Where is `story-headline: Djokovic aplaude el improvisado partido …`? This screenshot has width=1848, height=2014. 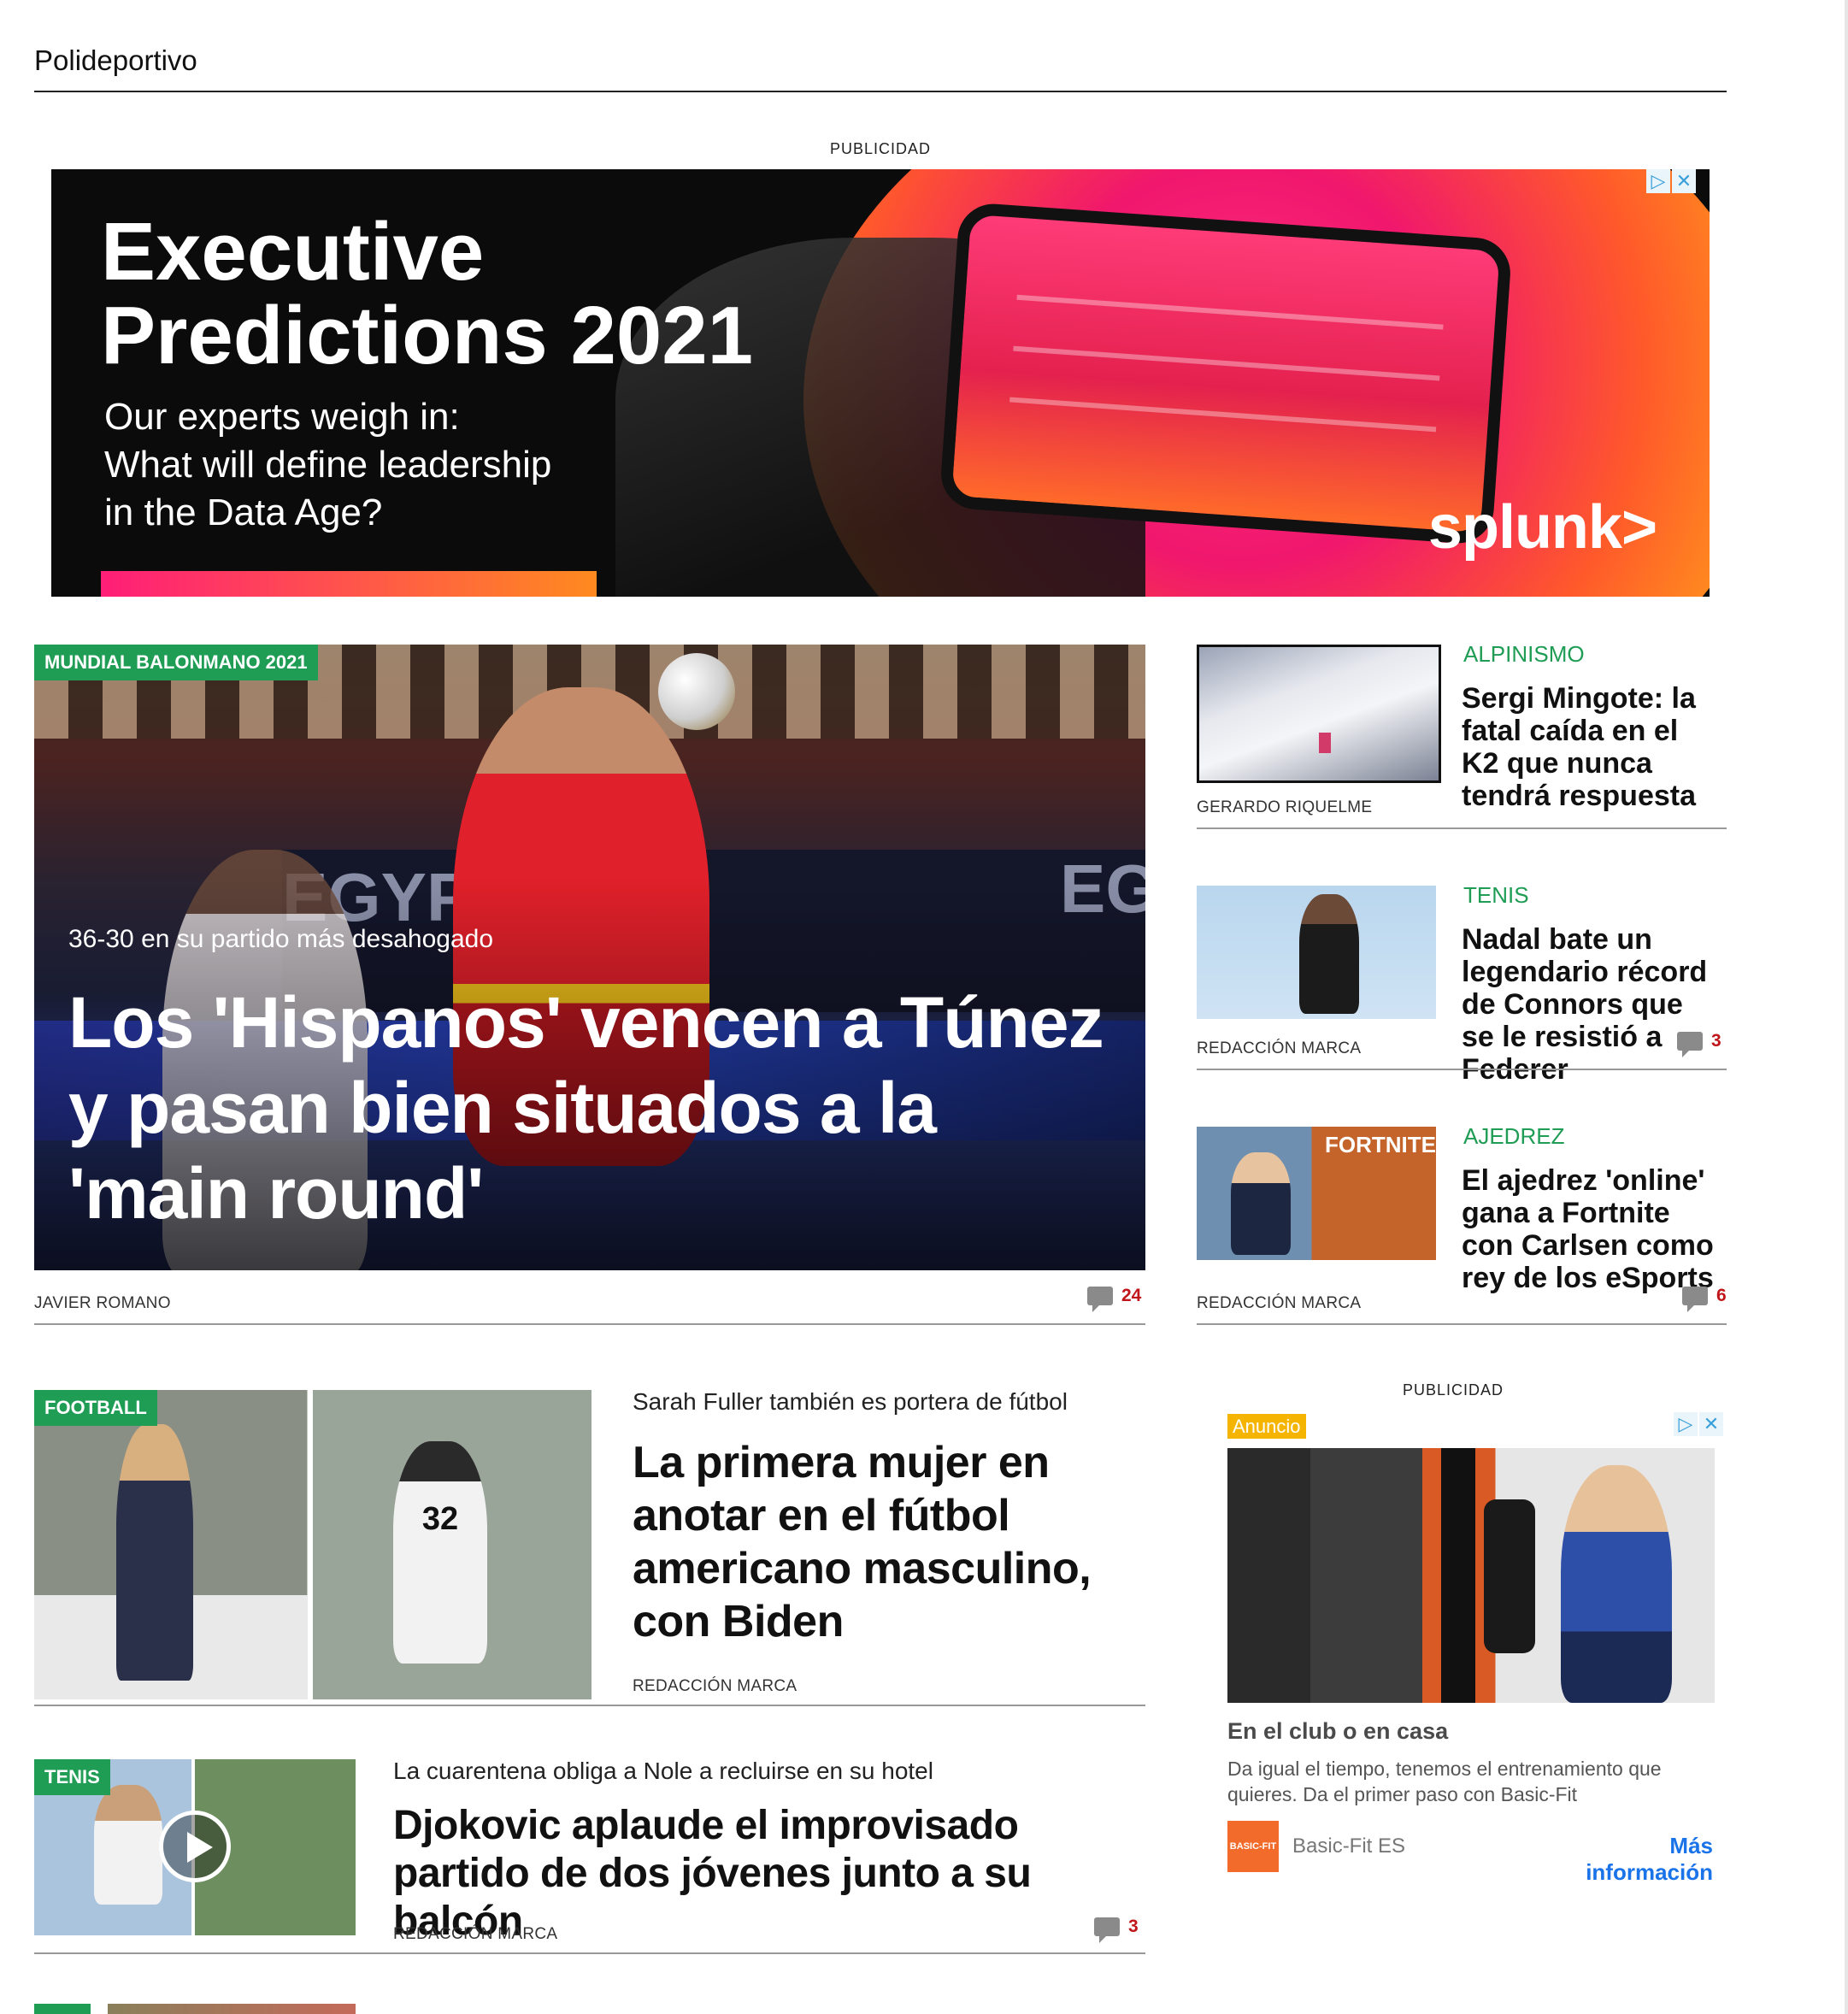 story-headline: Djokovic aplaude el improvisado partido … is located at coordinates (769, 1874).